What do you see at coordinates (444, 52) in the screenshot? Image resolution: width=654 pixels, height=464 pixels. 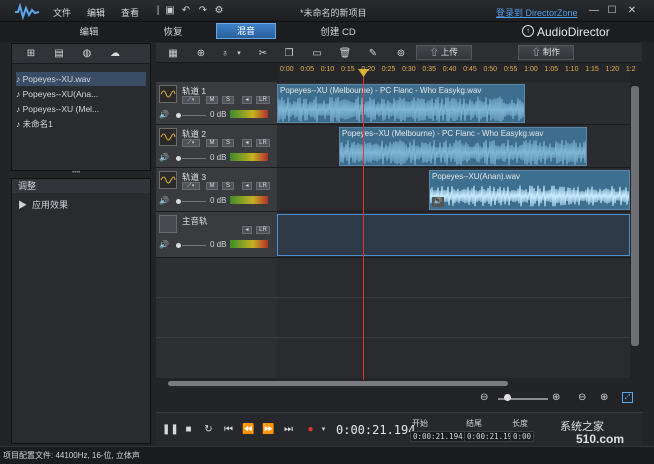 I see `upload-button: ⇧ 上传` at bounding box center [444, 52].